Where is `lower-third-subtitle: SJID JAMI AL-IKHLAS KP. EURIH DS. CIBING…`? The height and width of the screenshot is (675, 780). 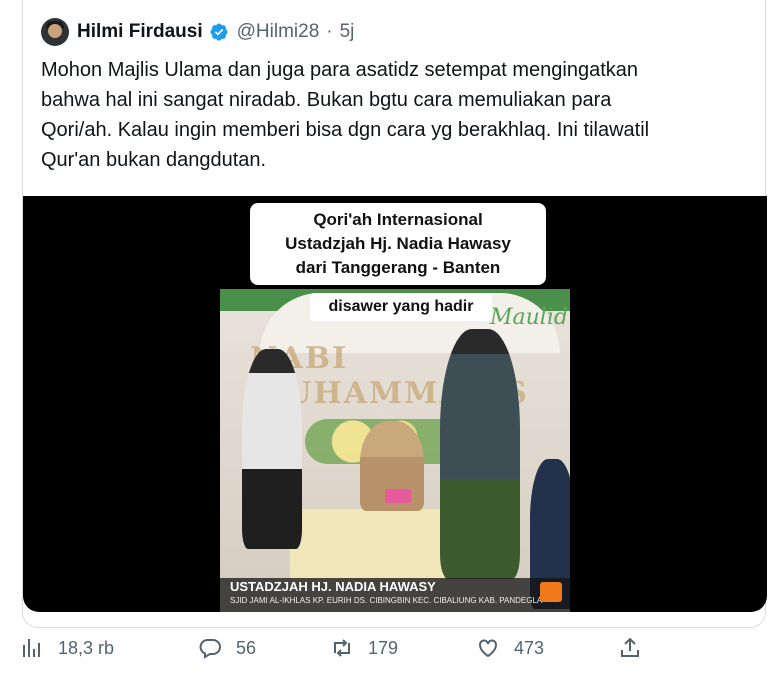
lower-third-subtitle: SJID JAMI AL-IKHLAS KP. EURIH DS. CIBING… is located at coordinates (386, 600).